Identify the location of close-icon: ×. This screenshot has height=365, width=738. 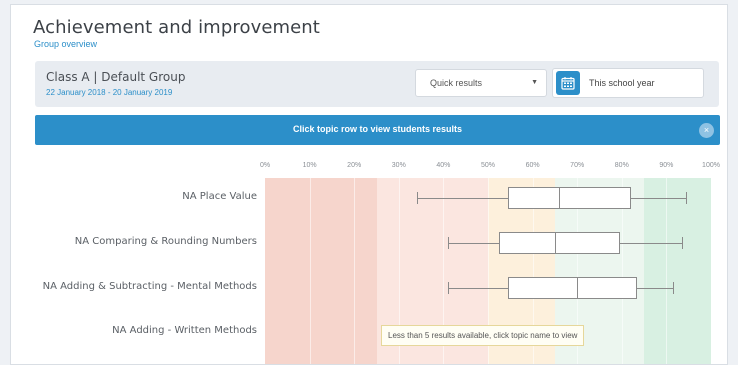
(706, 130).